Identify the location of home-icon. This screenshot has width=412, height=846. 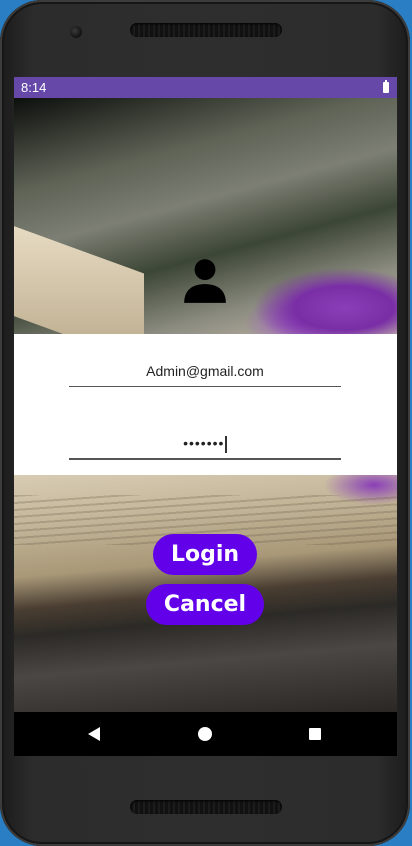
(205, 734).